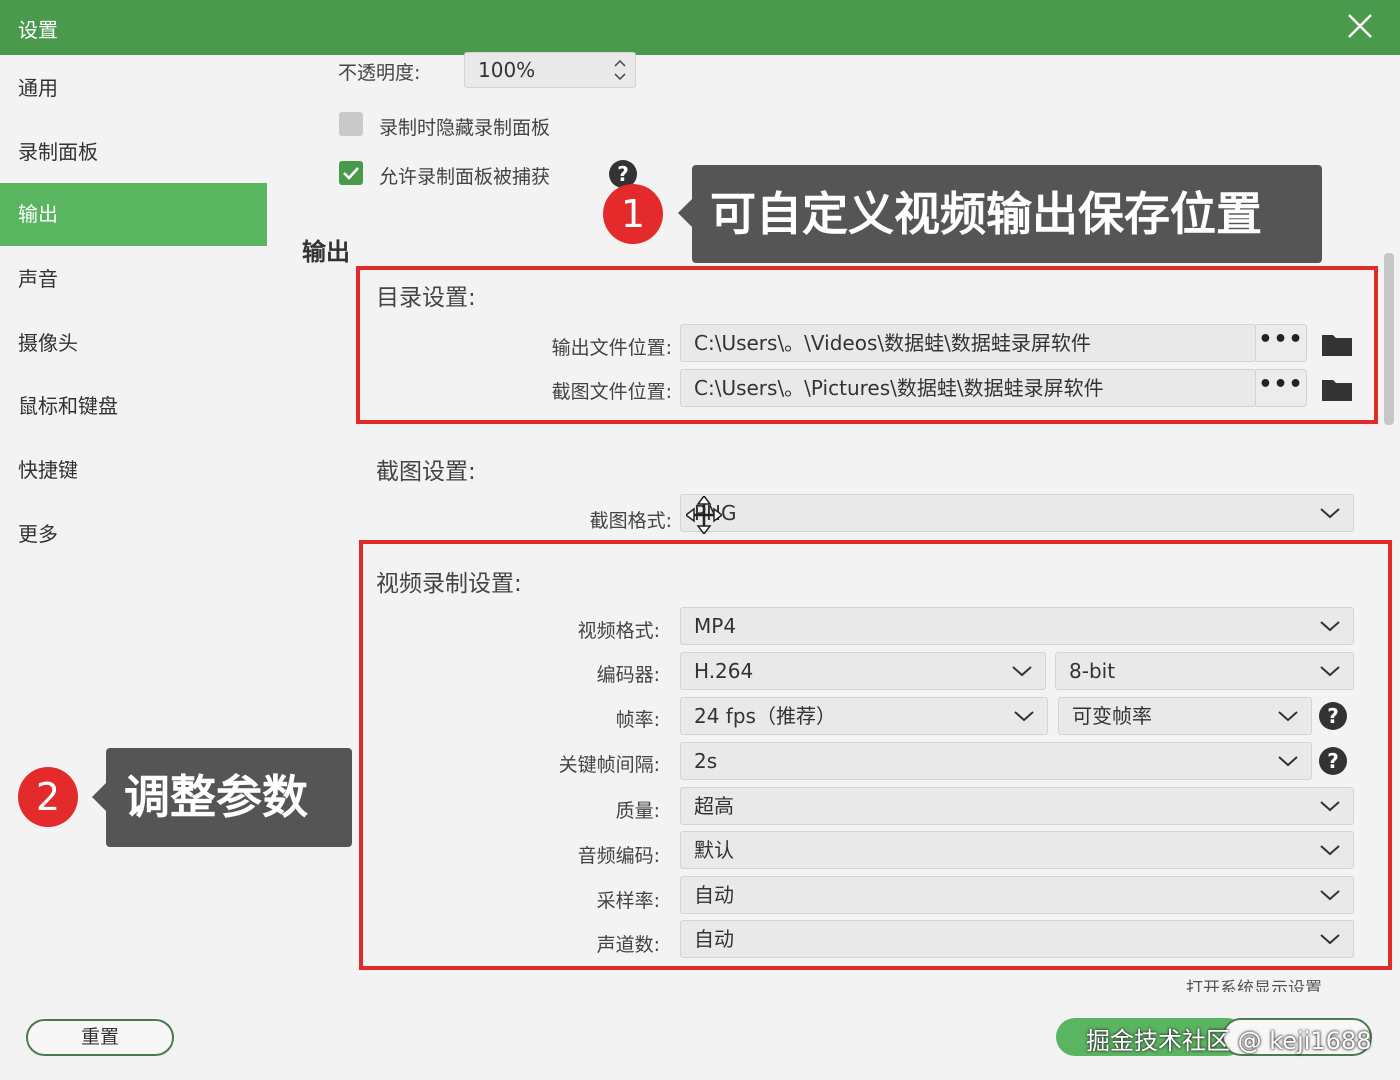 The width and height of the screenshot is (1400, 1080). What do you see at coordinates (133, 470) in the screenshot?
I see `sidebar-item-shortcuts: 快捷键` at bounding box center [133, 470].